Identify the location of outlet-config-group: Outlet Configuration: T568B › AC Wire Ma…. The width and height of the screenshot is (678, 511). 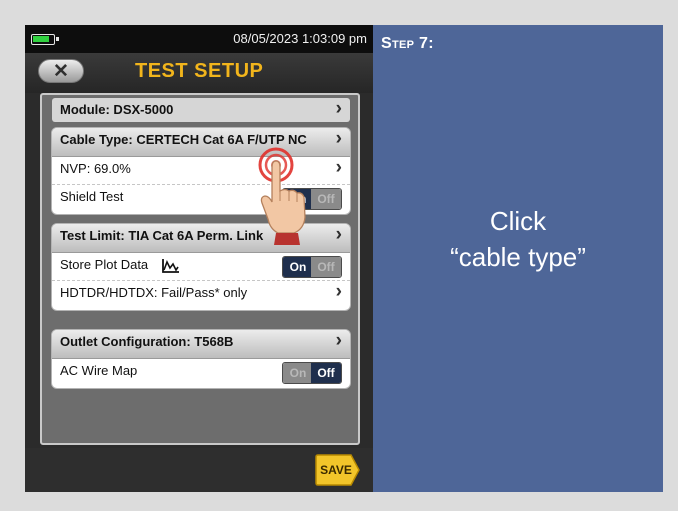
(201, 359).